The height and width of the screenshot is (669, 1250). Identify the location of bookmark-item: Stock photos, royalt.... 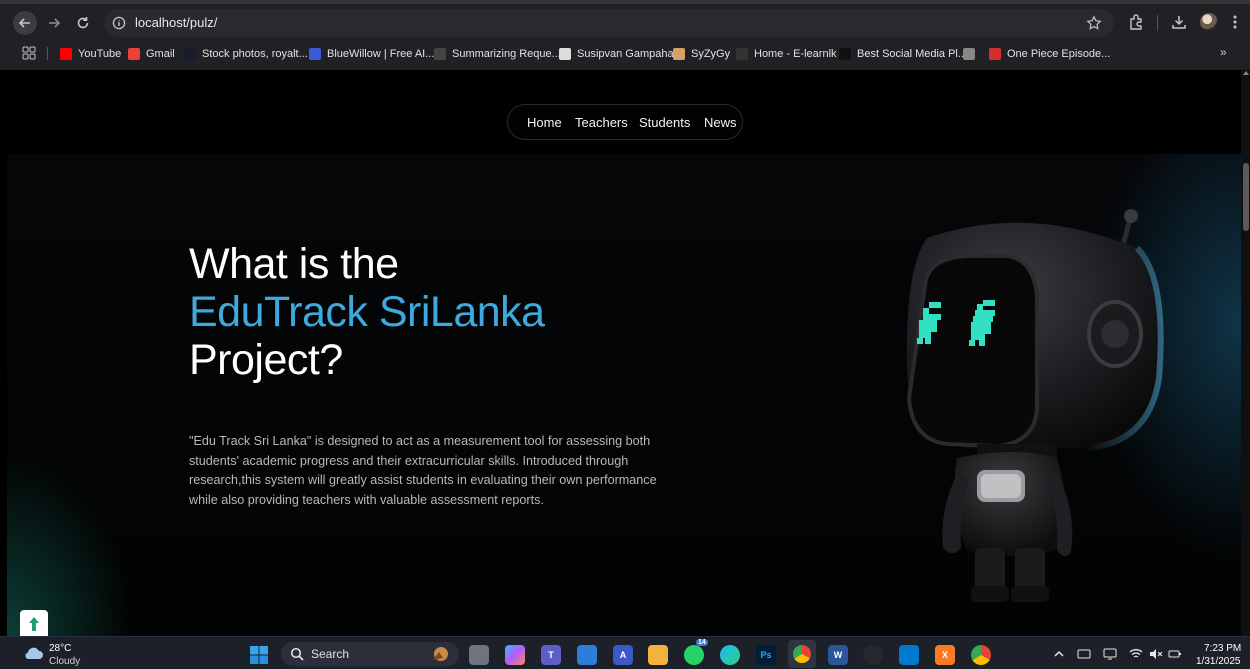
(246, 54).